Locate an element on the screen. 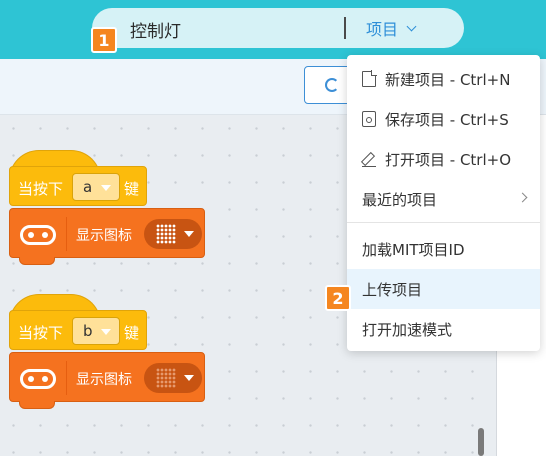  workspace-scrollbar is located at coordinates (481, 442).